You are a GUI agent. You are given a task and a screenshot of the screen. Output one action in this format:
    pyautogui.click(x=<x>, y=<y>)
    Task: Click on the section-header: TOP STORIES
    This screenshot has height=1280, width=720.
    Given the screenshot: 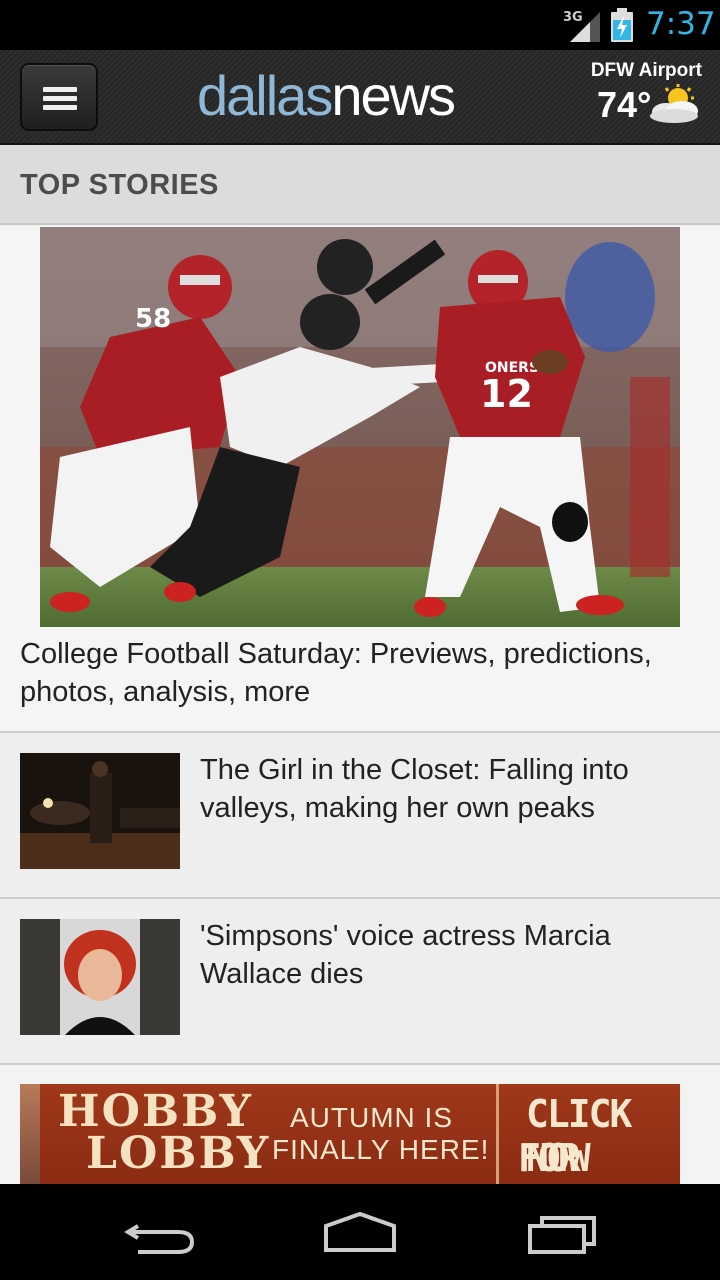 What is the action you would take?
    pyautogui.click(x=360, y=185)
    